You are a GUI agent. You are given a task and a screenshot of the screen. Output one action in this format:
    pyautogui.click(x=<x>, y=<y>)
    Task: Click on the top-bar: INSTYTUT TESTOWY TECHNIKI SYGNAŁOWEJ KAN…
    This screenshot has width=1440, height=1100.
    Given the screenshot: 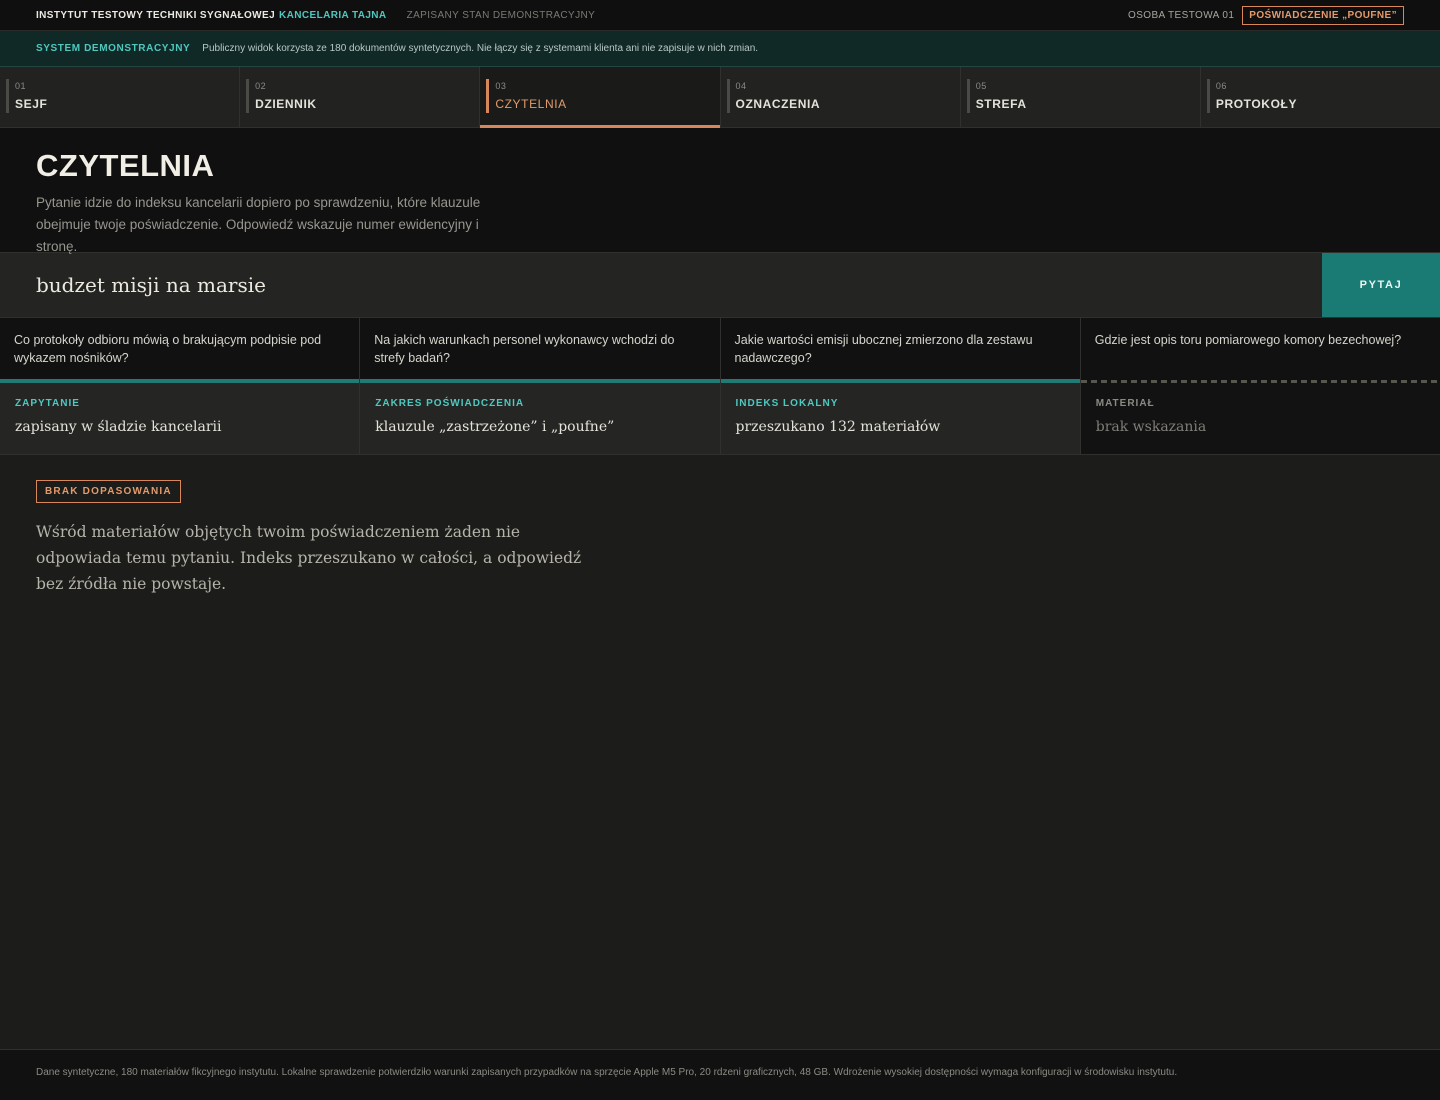 What is the action you would take?
    pyautogui.click(x=720, y=15)
    